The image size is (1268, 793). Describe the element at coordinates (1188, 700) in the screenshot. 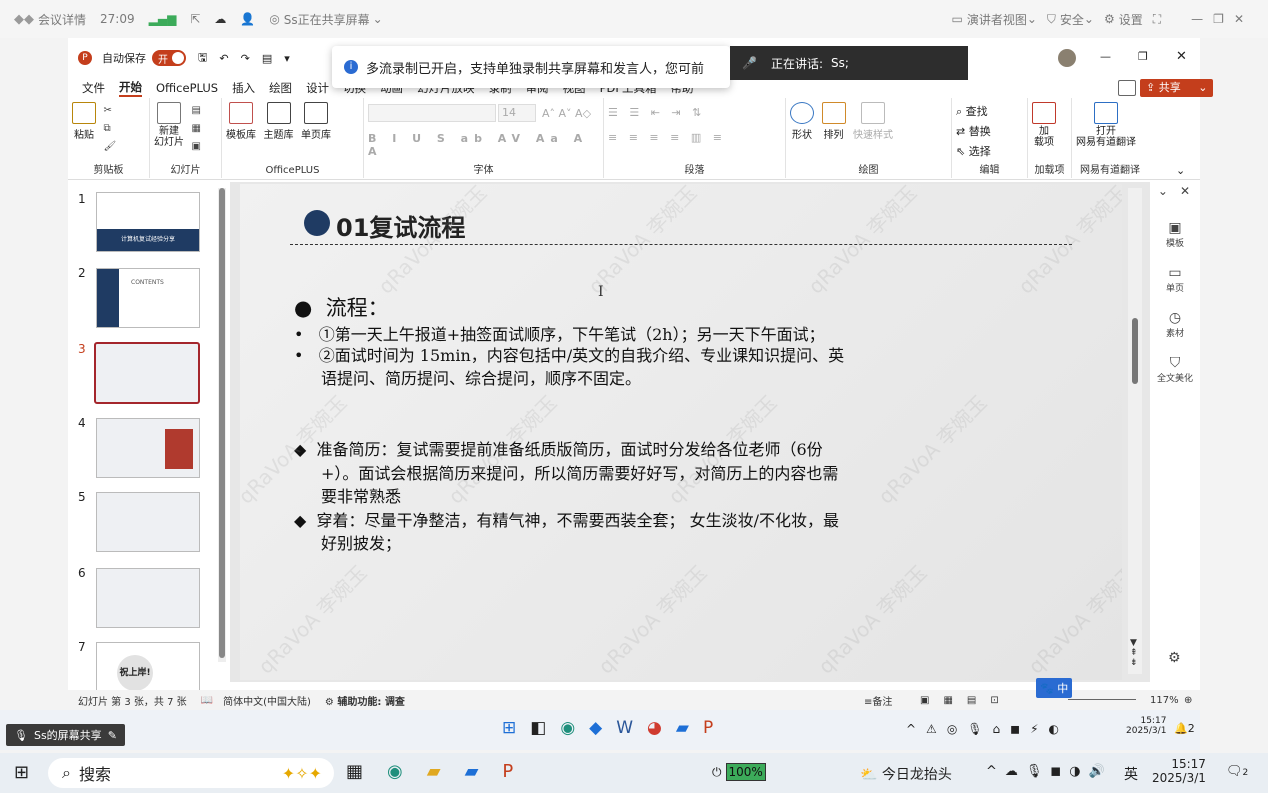

I see `fit-icon: ⊕` at that location.